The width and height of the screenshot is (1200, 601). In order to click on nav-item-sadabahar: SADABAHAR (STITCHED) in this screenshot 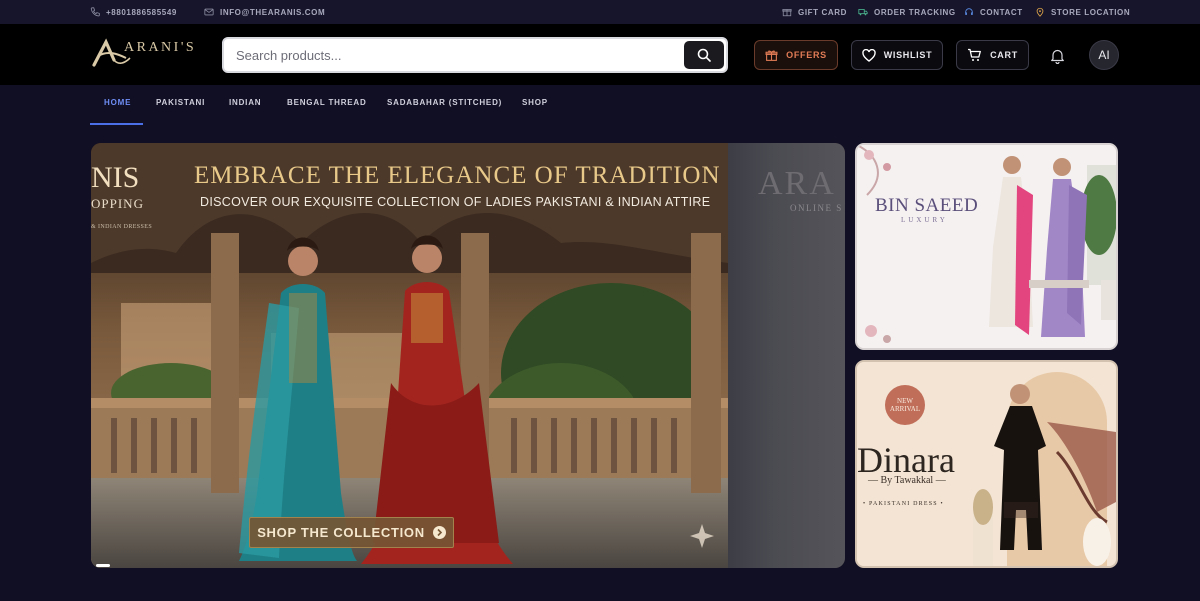, I will do `click(444, 102)`.